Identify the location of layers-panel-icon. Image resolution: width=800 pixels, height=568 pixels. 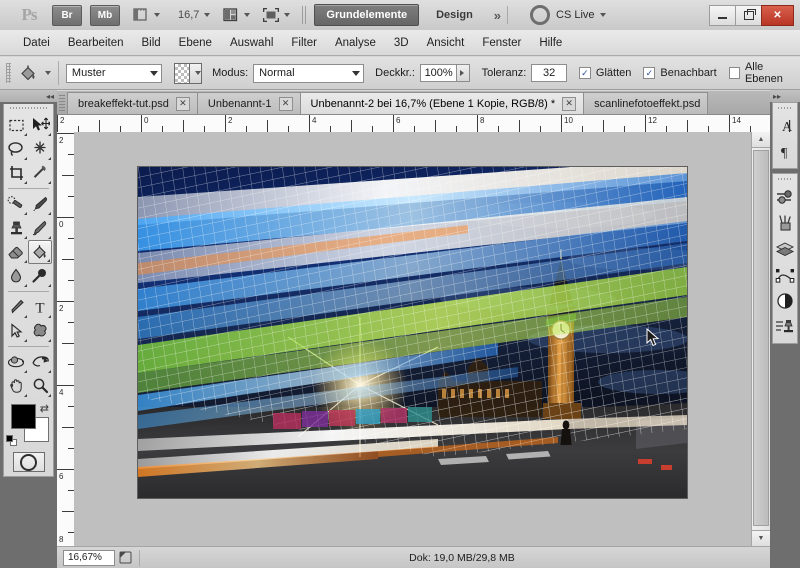
(785, 249).